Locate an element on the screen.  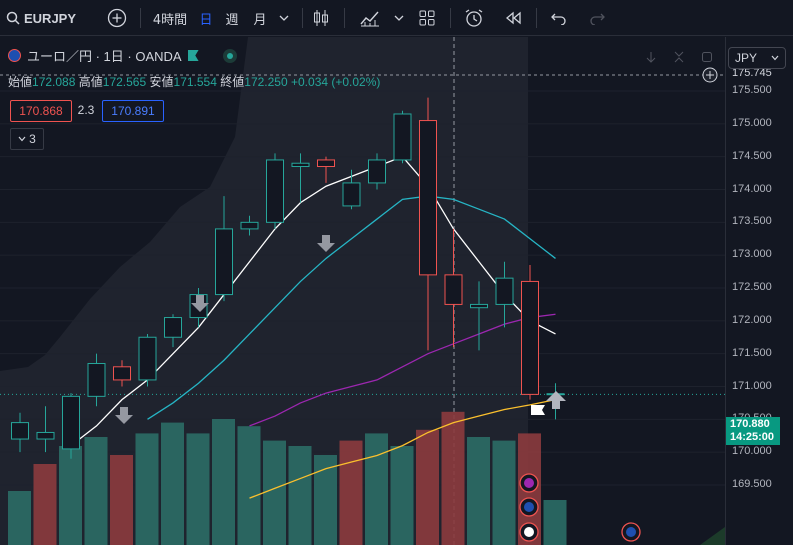
eu-event-icon-center is located at coordinates (631, 532).